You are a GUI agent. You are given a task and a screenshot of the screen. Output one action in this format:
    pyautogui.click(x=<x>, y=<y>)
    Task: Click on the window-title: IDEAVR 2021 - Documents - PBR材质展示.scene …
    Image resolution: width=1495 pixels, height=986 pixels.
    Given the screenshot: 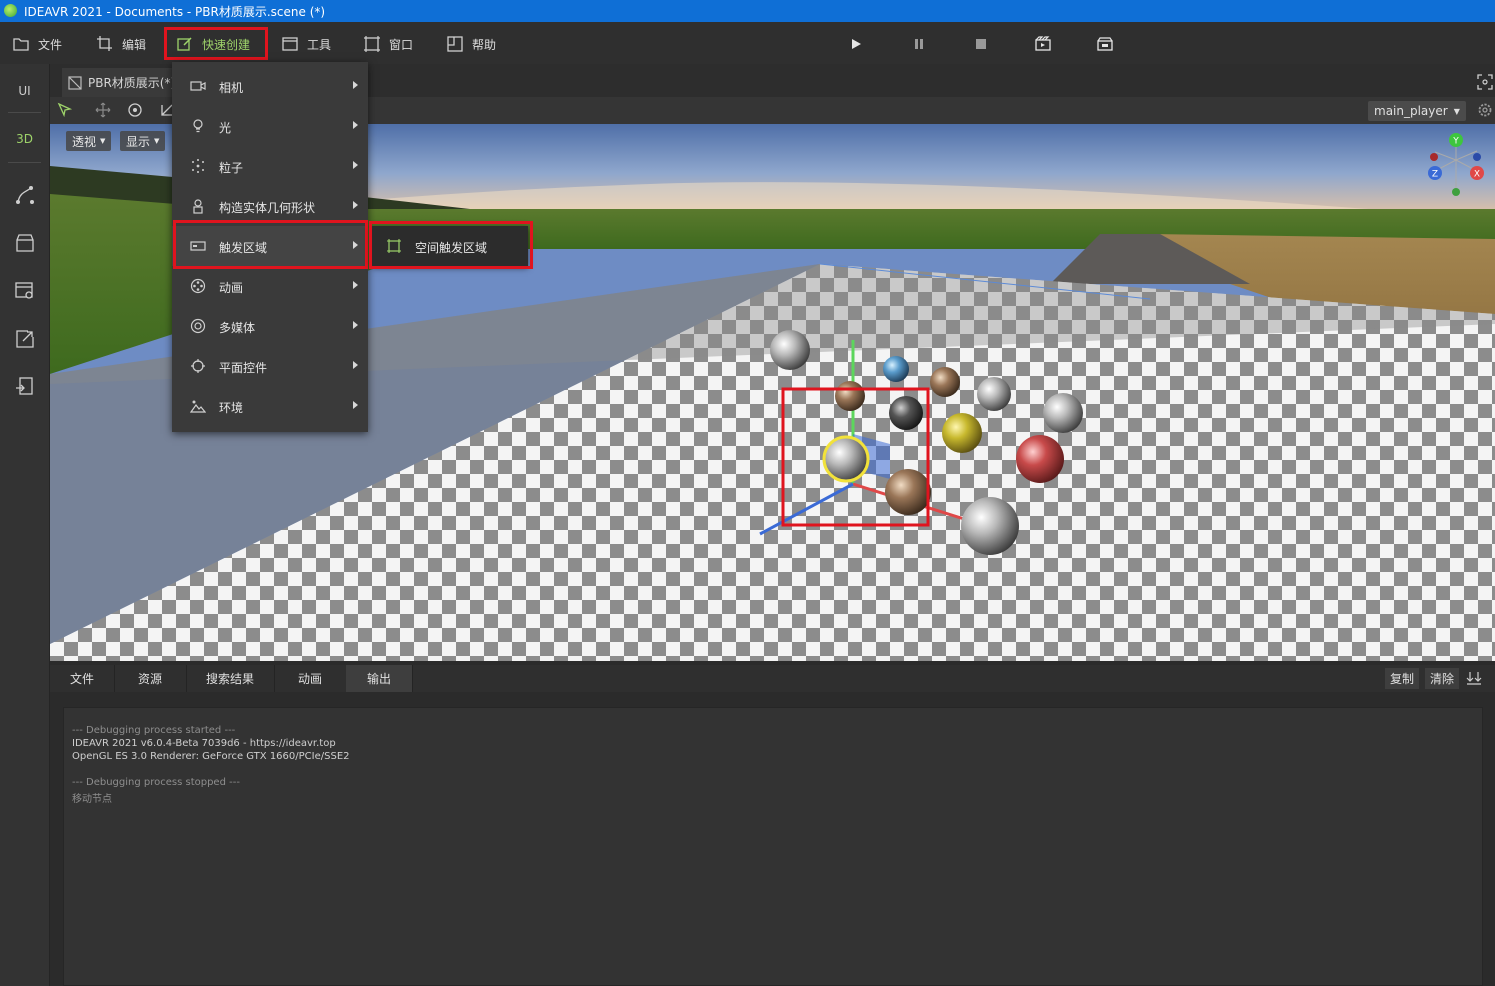 What is the action you would take?
    pyautogui.click(x=175, y=12)
    